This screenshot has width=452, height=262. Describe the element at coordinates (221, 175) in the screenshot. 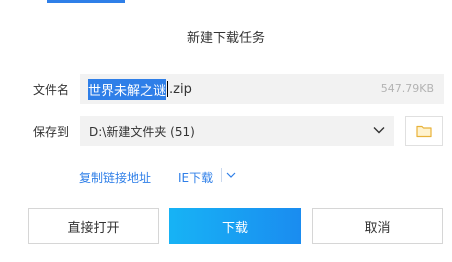

I see `link-divider` at that location.